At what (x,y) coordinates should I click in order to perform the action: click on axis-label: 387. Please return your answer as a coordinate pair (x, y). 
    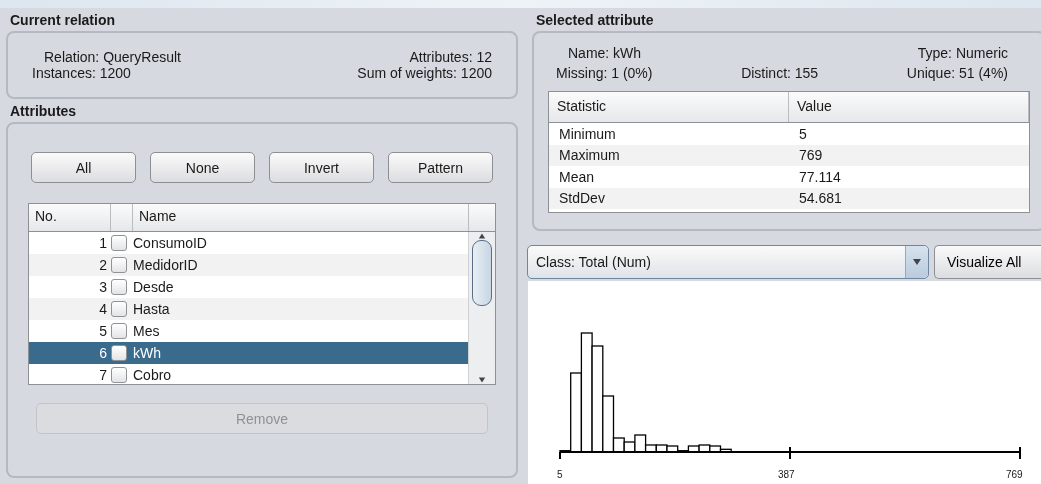
    Looking at the image, I should click on (786, 474).